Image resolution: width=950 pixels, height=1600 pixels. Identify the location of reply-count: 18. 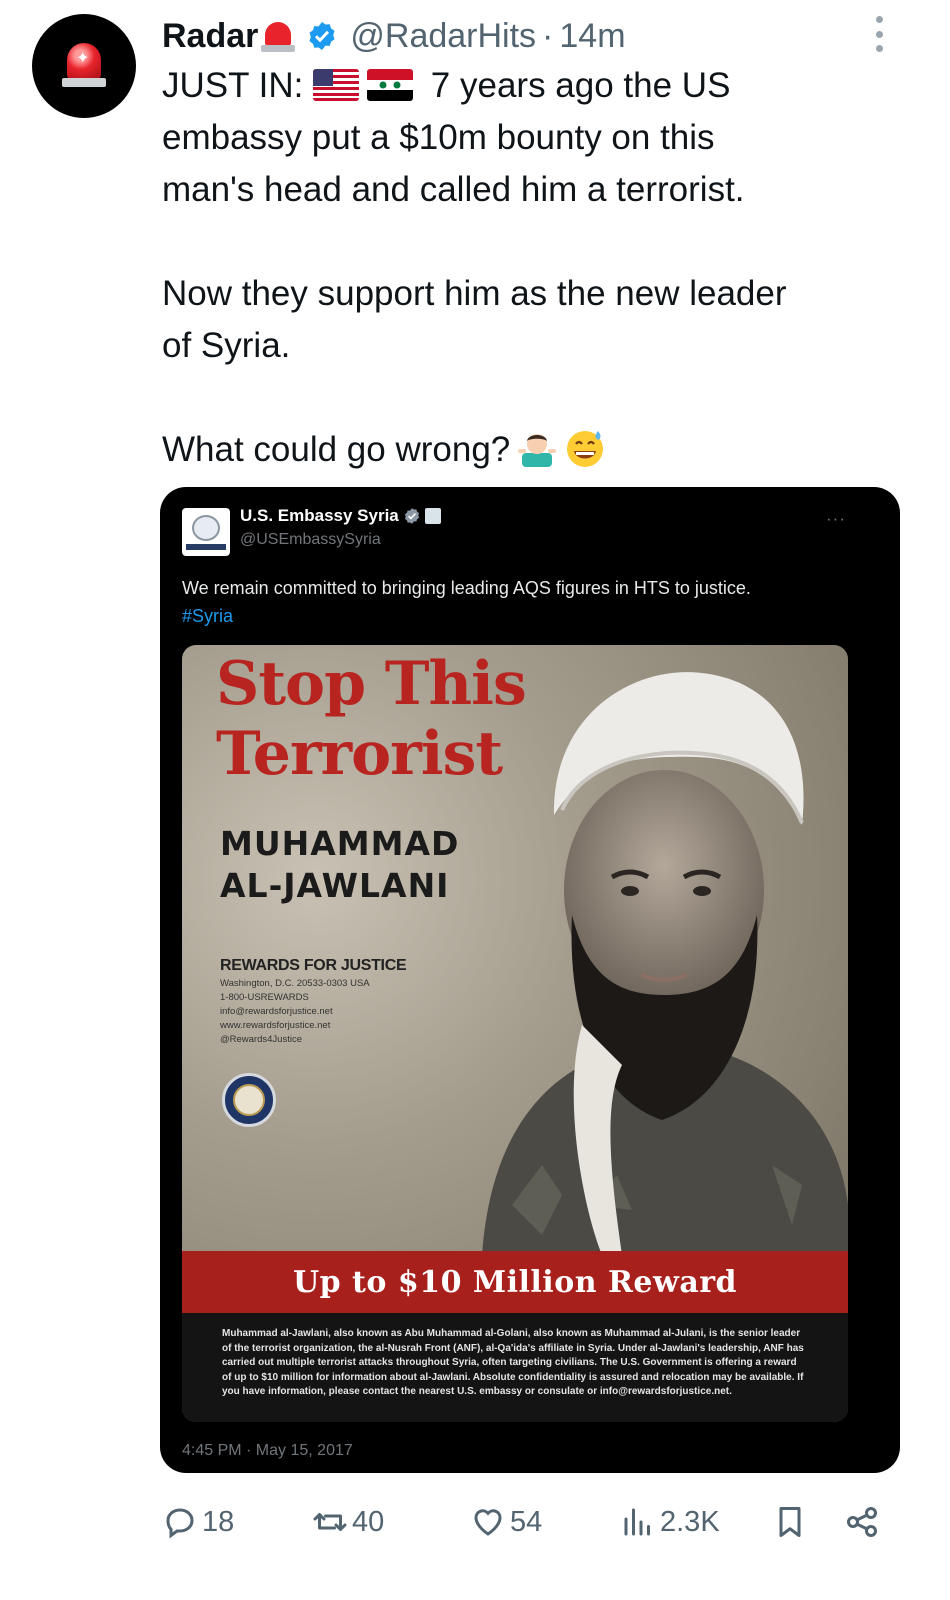
(218, 1521).